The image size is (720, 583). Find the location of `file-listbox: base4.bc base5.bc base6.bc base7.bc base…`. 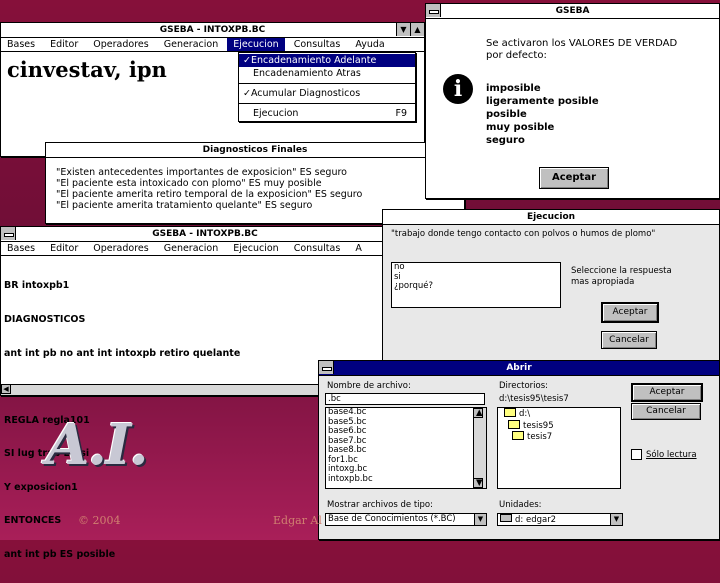

file-listbox: base4.bc base5.bc base6.bc base7.bc base… is located at coordinates (406, 448).